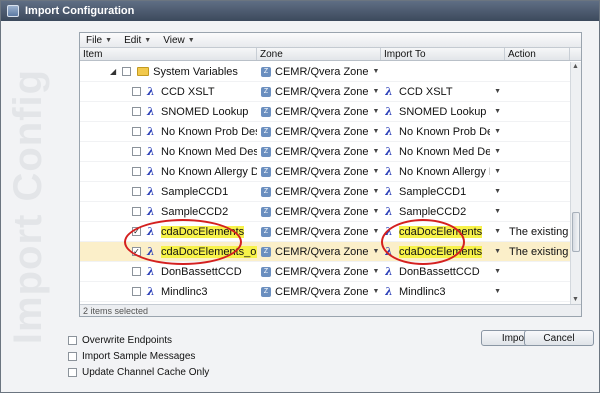  What do you see at coordinates (330, 40) in the screenshot?
I see `menu-bar: File ▼ Edit ▼ View ▼` at bounding box center [330, 40].